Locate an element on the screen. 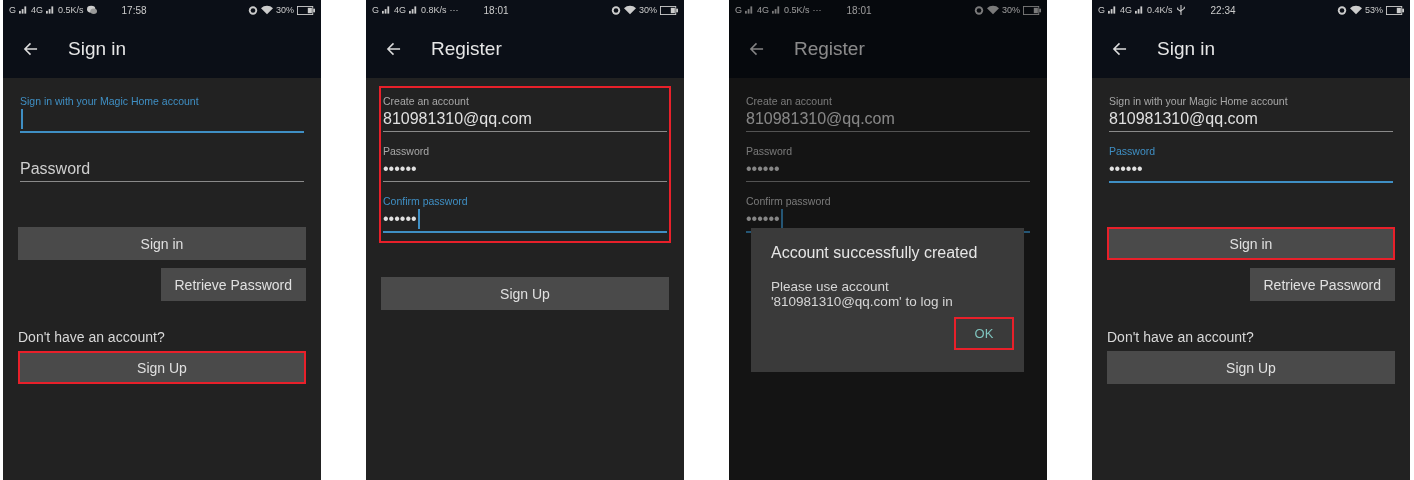  status-time: 17:58 is located at coordinates (134, 10).